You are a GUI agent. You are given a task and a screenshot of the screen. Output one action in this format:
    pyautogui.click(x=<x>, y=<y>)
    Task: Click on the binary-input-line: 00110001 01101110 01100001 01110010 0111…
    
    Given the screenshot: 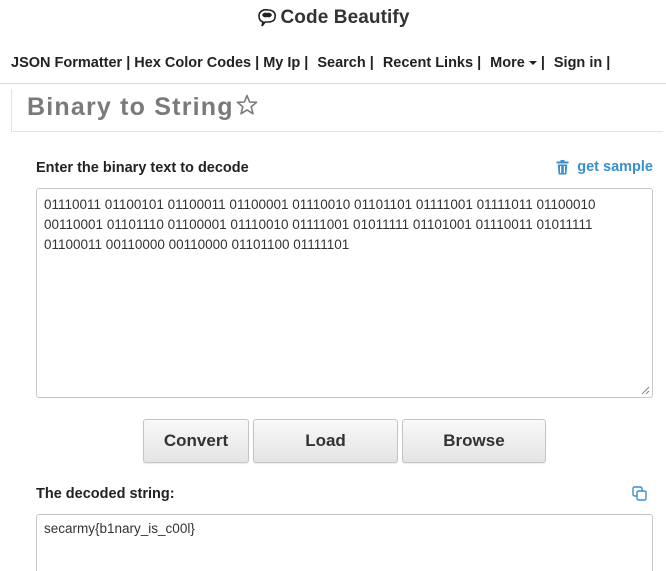 What is the action you would take?
    pyautogui.click(x=318, y=224)
    